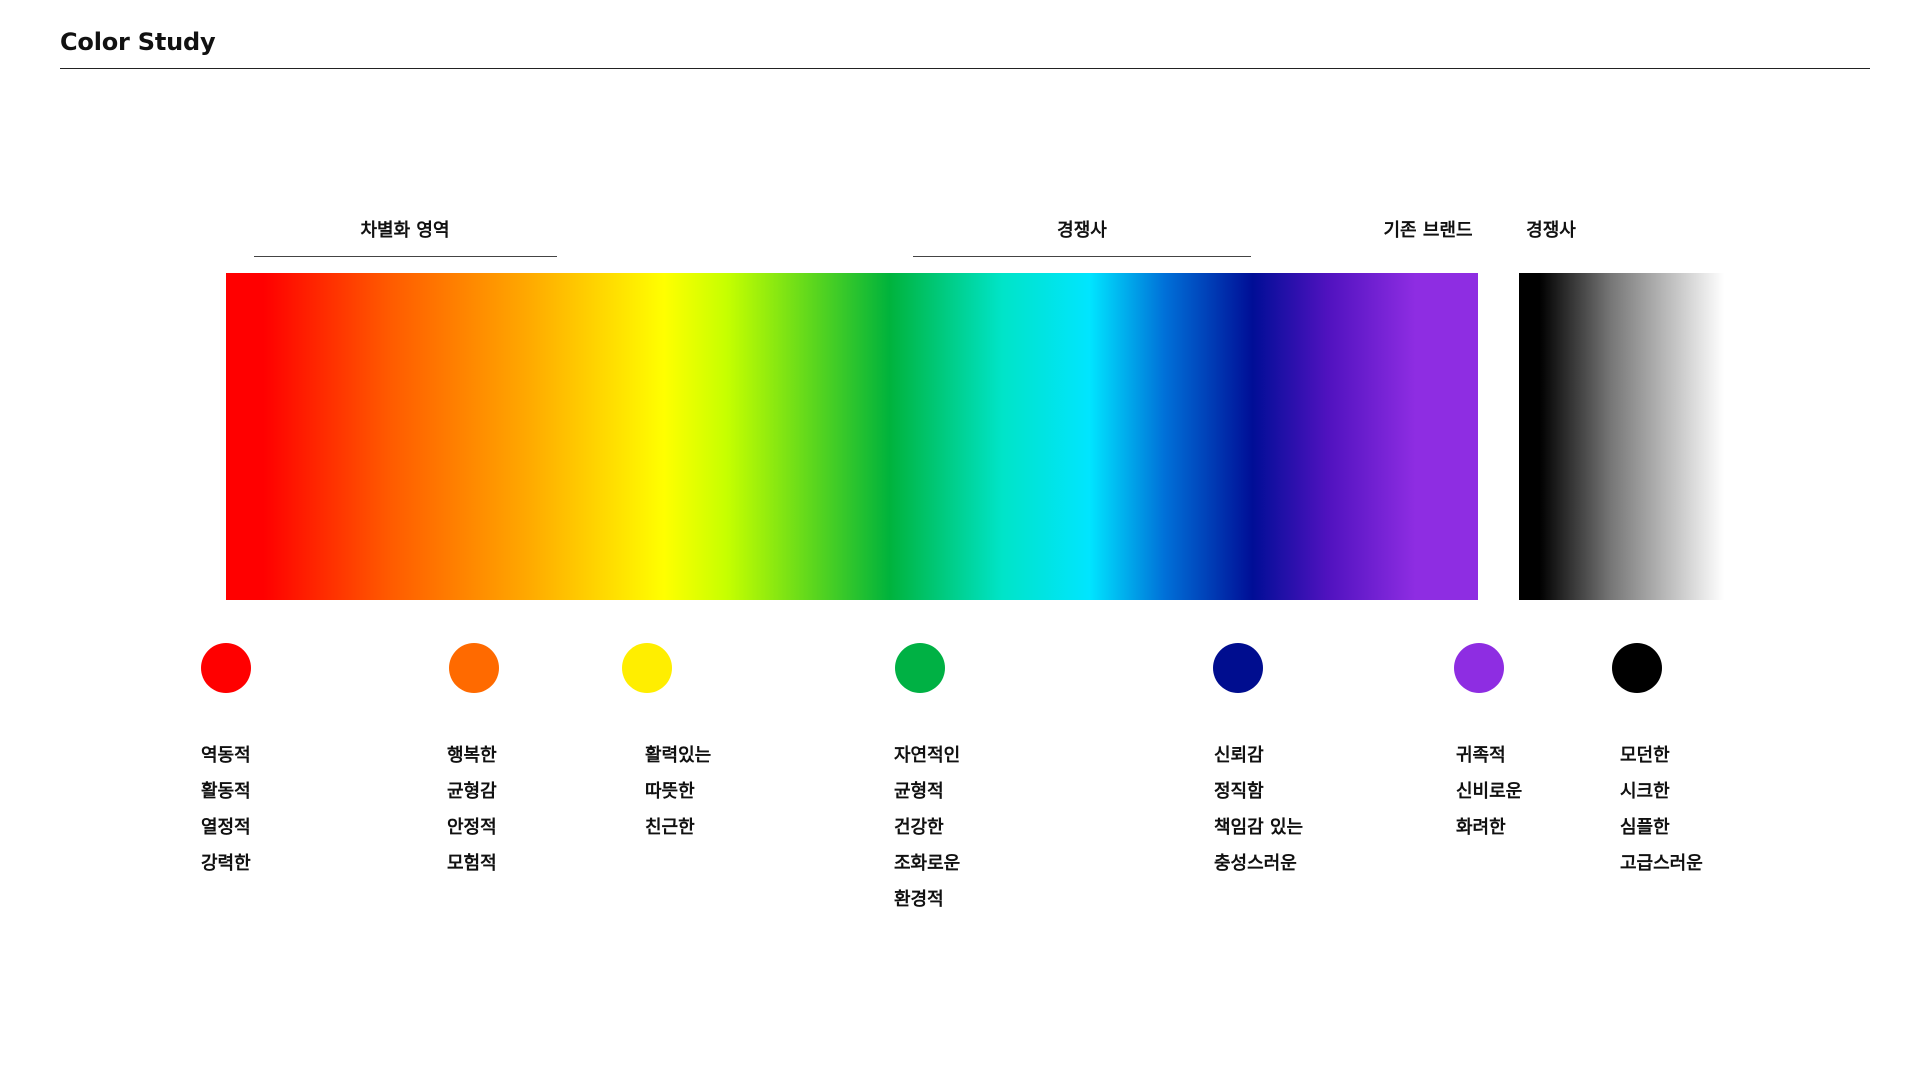 Image resolution: width=1920 pixels, height=1080 pixels. Describe the element at coordinates (1255, 863) in the screenshot. I see `keyword: 충성스러운` at that location.